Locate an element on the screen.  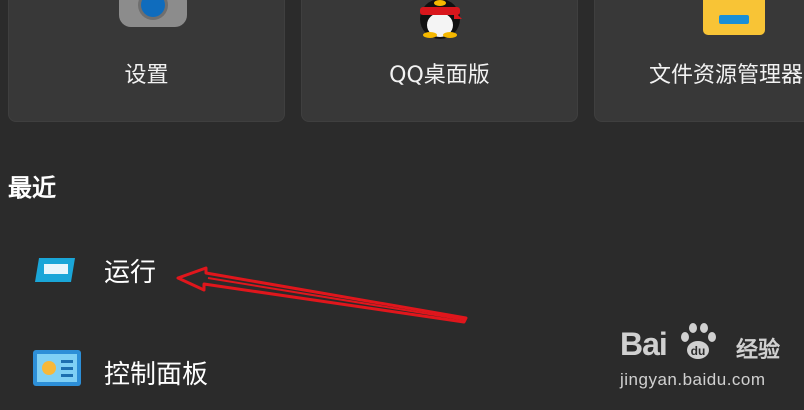
svg-text: du is located at coordinates (698, 351).